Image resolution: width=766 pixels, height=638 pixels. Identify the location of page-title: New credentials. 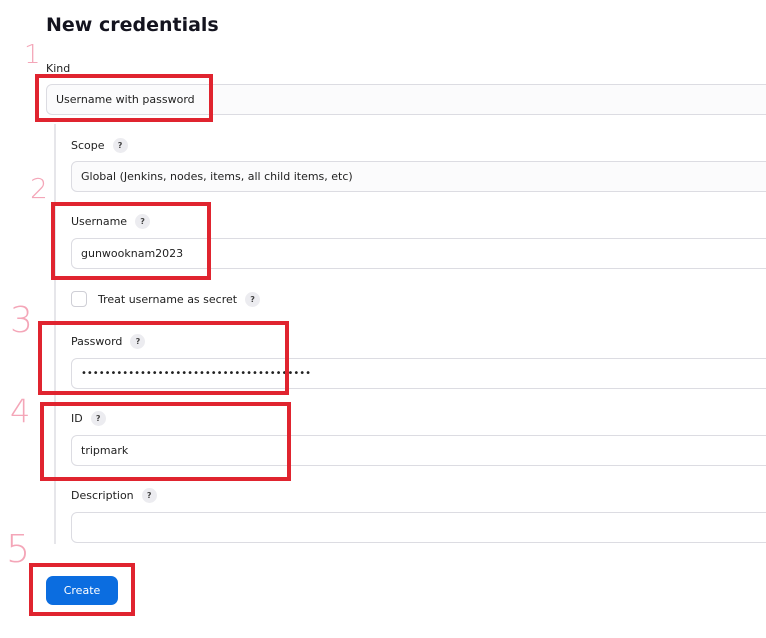
(132, 25).